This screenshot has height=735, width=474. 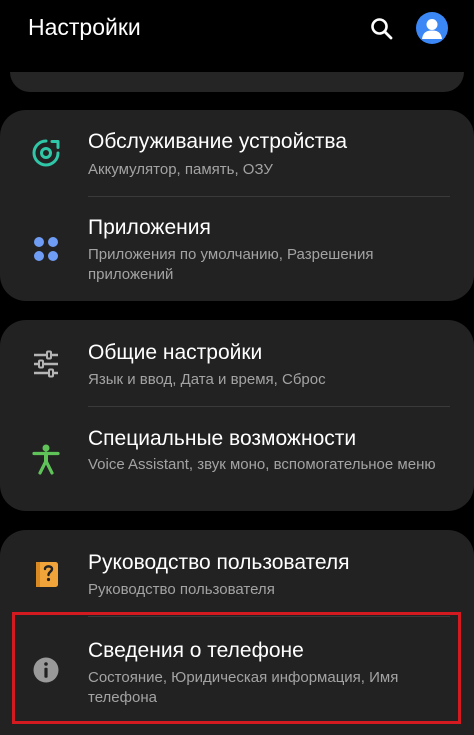 I want to click on page-title: Настройки, so click(x=84, y=27).